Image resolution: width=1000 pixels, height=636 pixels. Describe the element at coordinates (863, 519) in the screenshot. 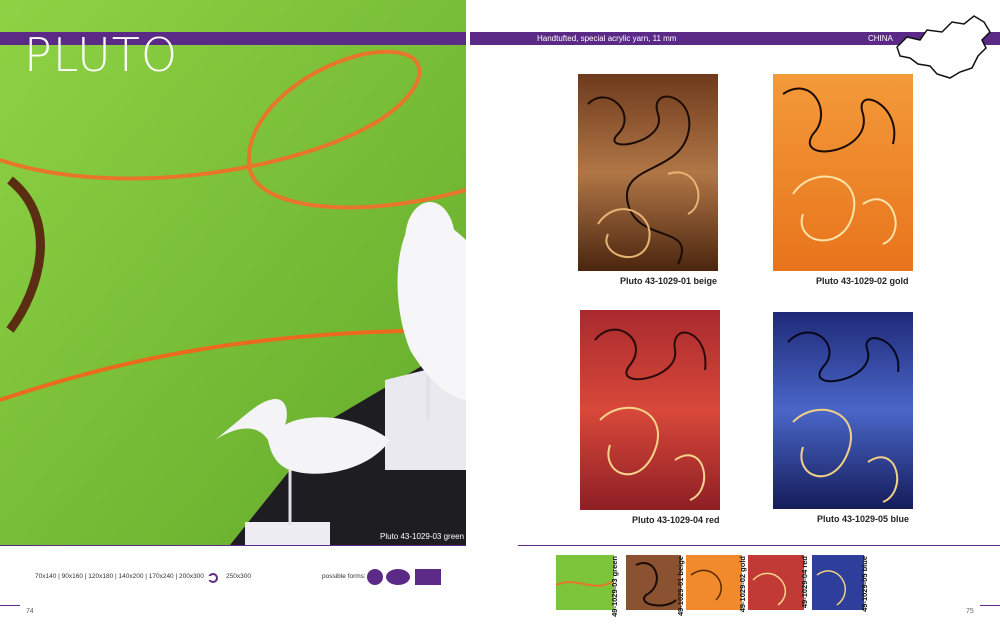

I see `rug-label-blue: Pluto 43-1029-05 blue` at that location.